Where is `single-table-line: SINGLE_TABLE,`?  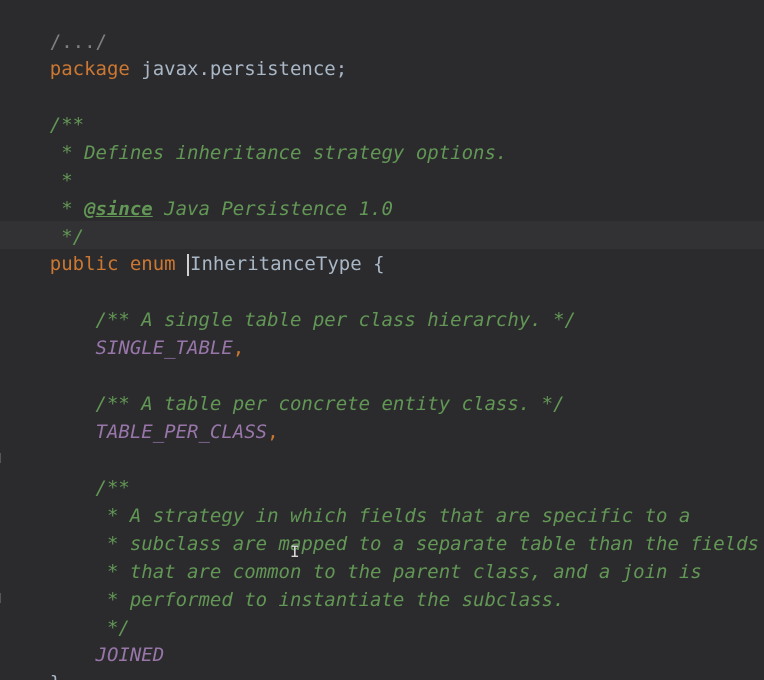 single-table-line: SINGLE_TABLE, is located at coordinates (124, 332).